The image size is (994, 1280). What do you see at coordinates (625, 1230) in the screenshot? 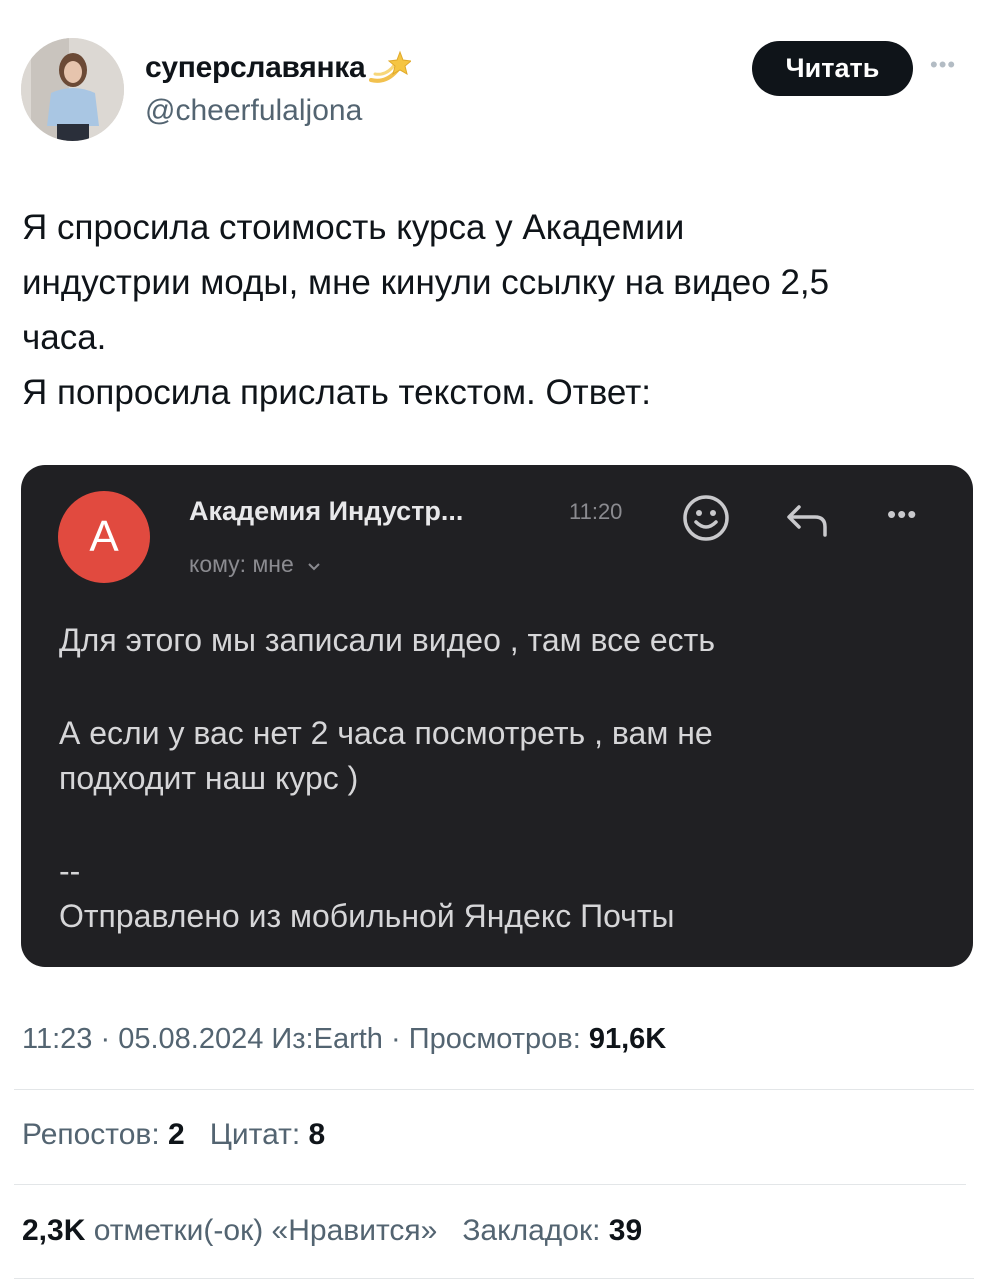
I see `bookmarks-count: 39` at bounding box center [625, 1230].